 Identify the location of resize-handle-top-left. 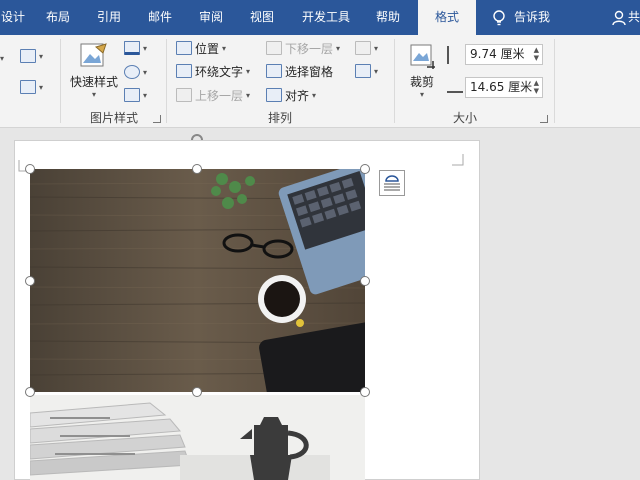
(30, 169).